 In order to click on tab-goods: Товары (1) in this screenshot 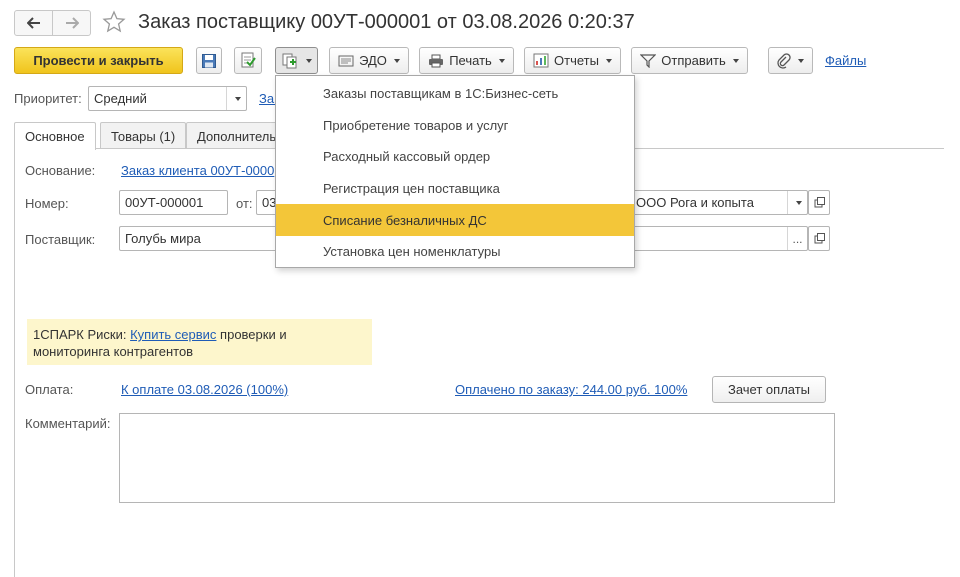, I will do `click(143, 135)`.